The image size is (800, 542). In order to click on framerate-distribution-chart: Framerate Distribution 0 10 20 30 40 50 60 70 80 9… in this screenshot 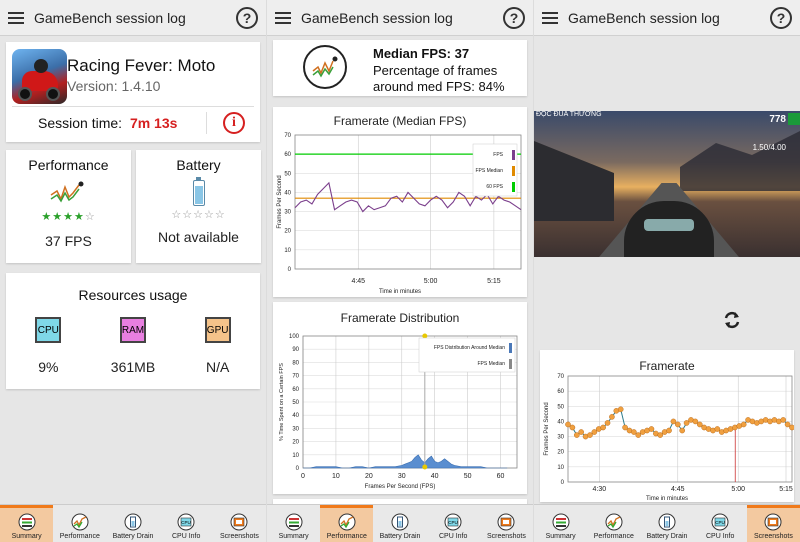, I will do `click(398, 400)`.